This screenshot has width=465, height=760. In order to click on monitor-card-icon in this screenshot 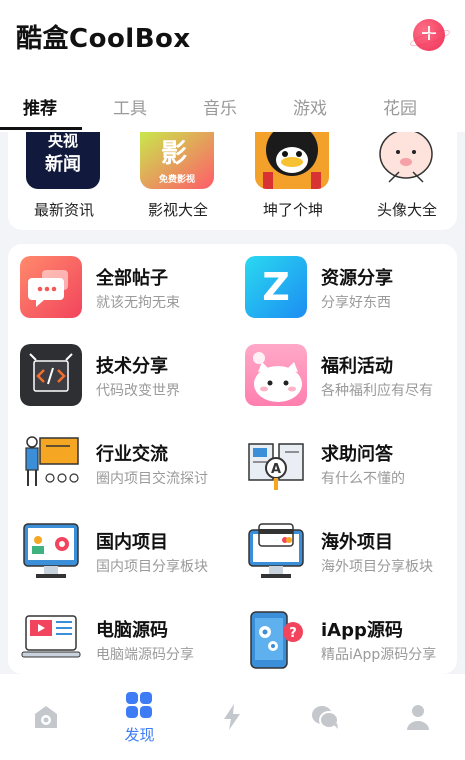, I will do `click(276, 551)`.